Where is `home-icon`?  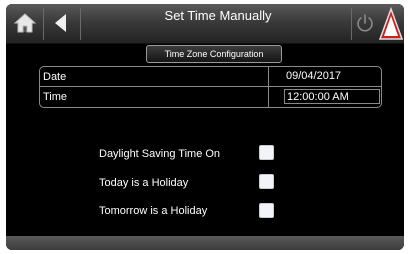
home-icon is located at coordinates (25, 23).